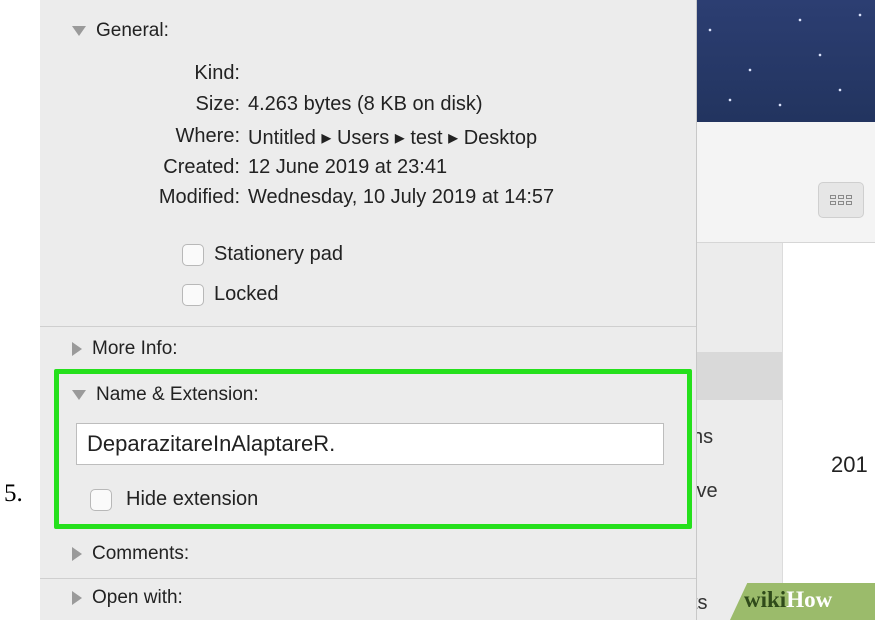 The width and height of the screenshot is (875, 620). What do you see at coordinates (13, 493) in the screenshot?
I see `step-number: 5.` at bounding box center [13, 493].